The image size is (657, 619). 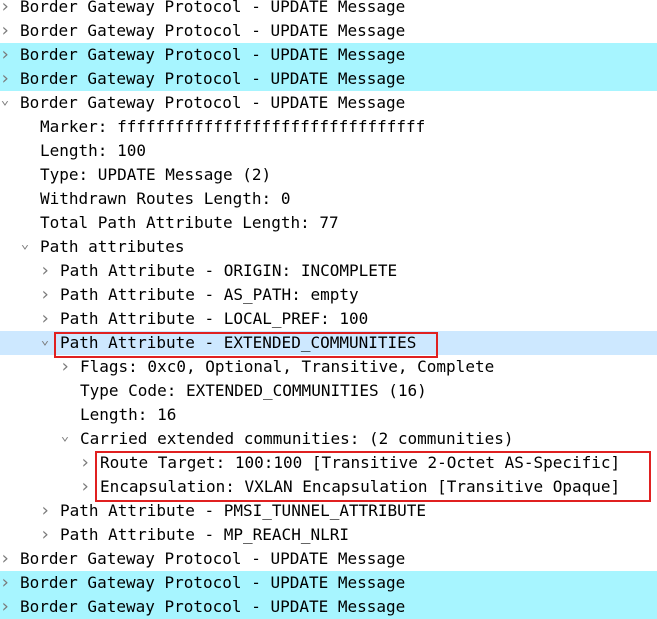 I want to click on tree-row: › Path Attribute - AS_PATH: empty, so click(x=328, y=295).